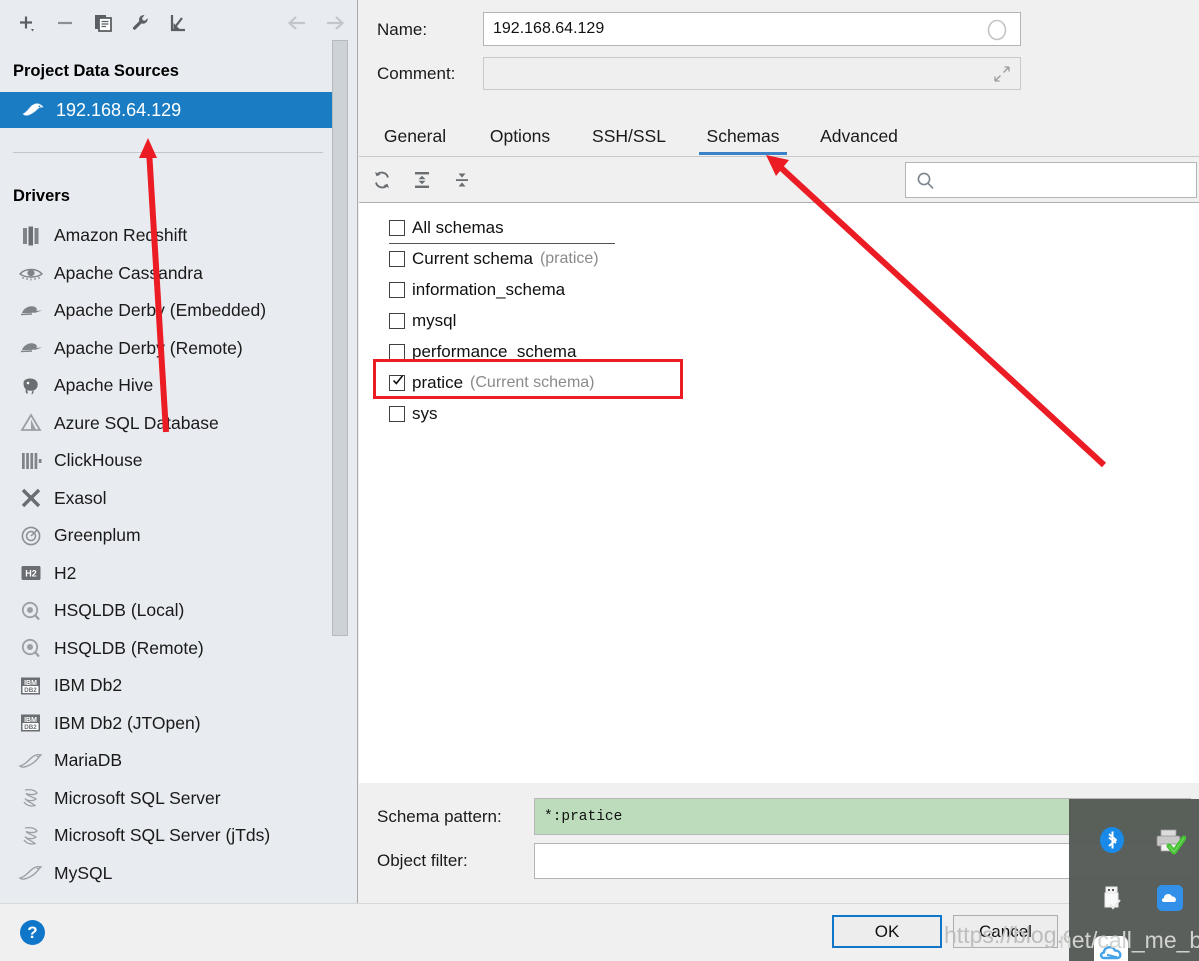 The image size is (1199, 961). Describe the element at coordinates (168, 236) in the screenshot. I see `driver-item-amazon-redshift: Amazon Redshift` at that location.